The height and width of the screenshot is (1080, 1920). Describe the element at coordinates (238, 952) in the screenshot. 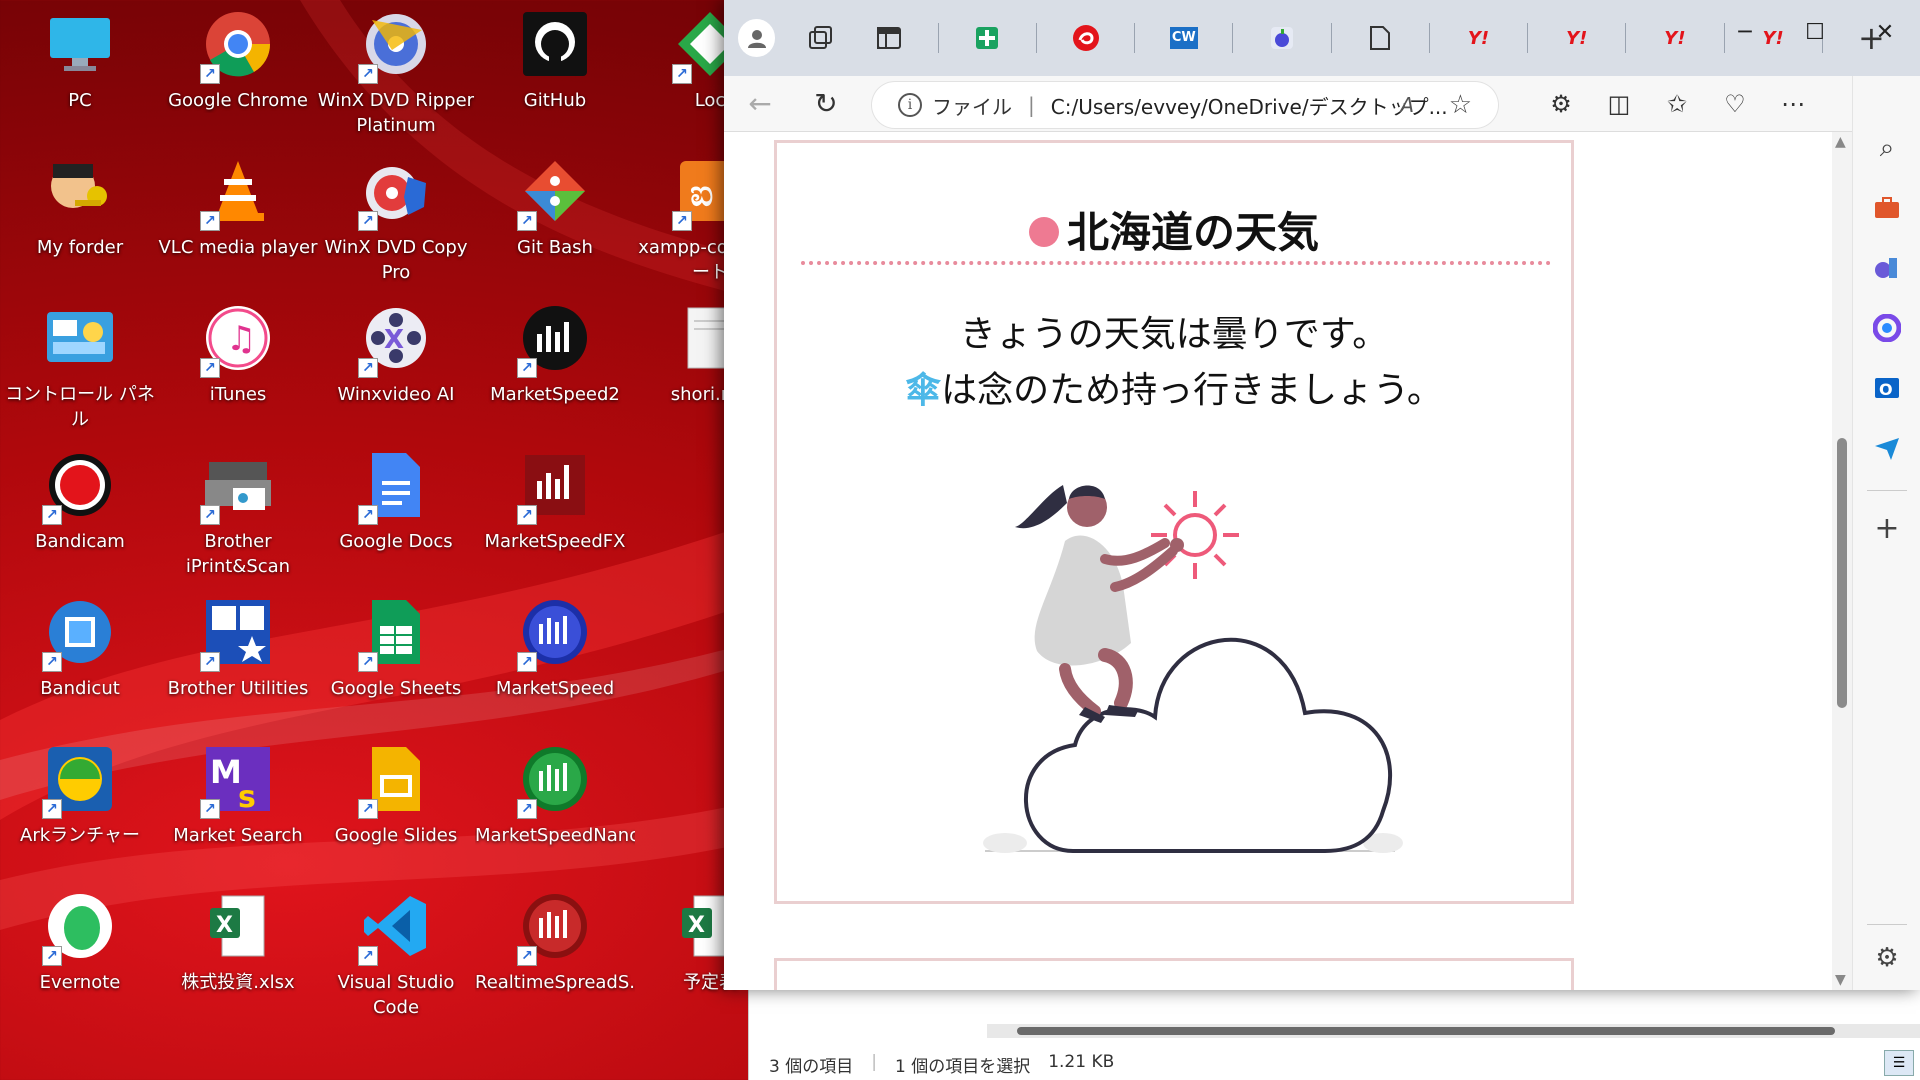

I see `desktop-icon-stock-xlsx: X 株式投資.xlsx` at that location.